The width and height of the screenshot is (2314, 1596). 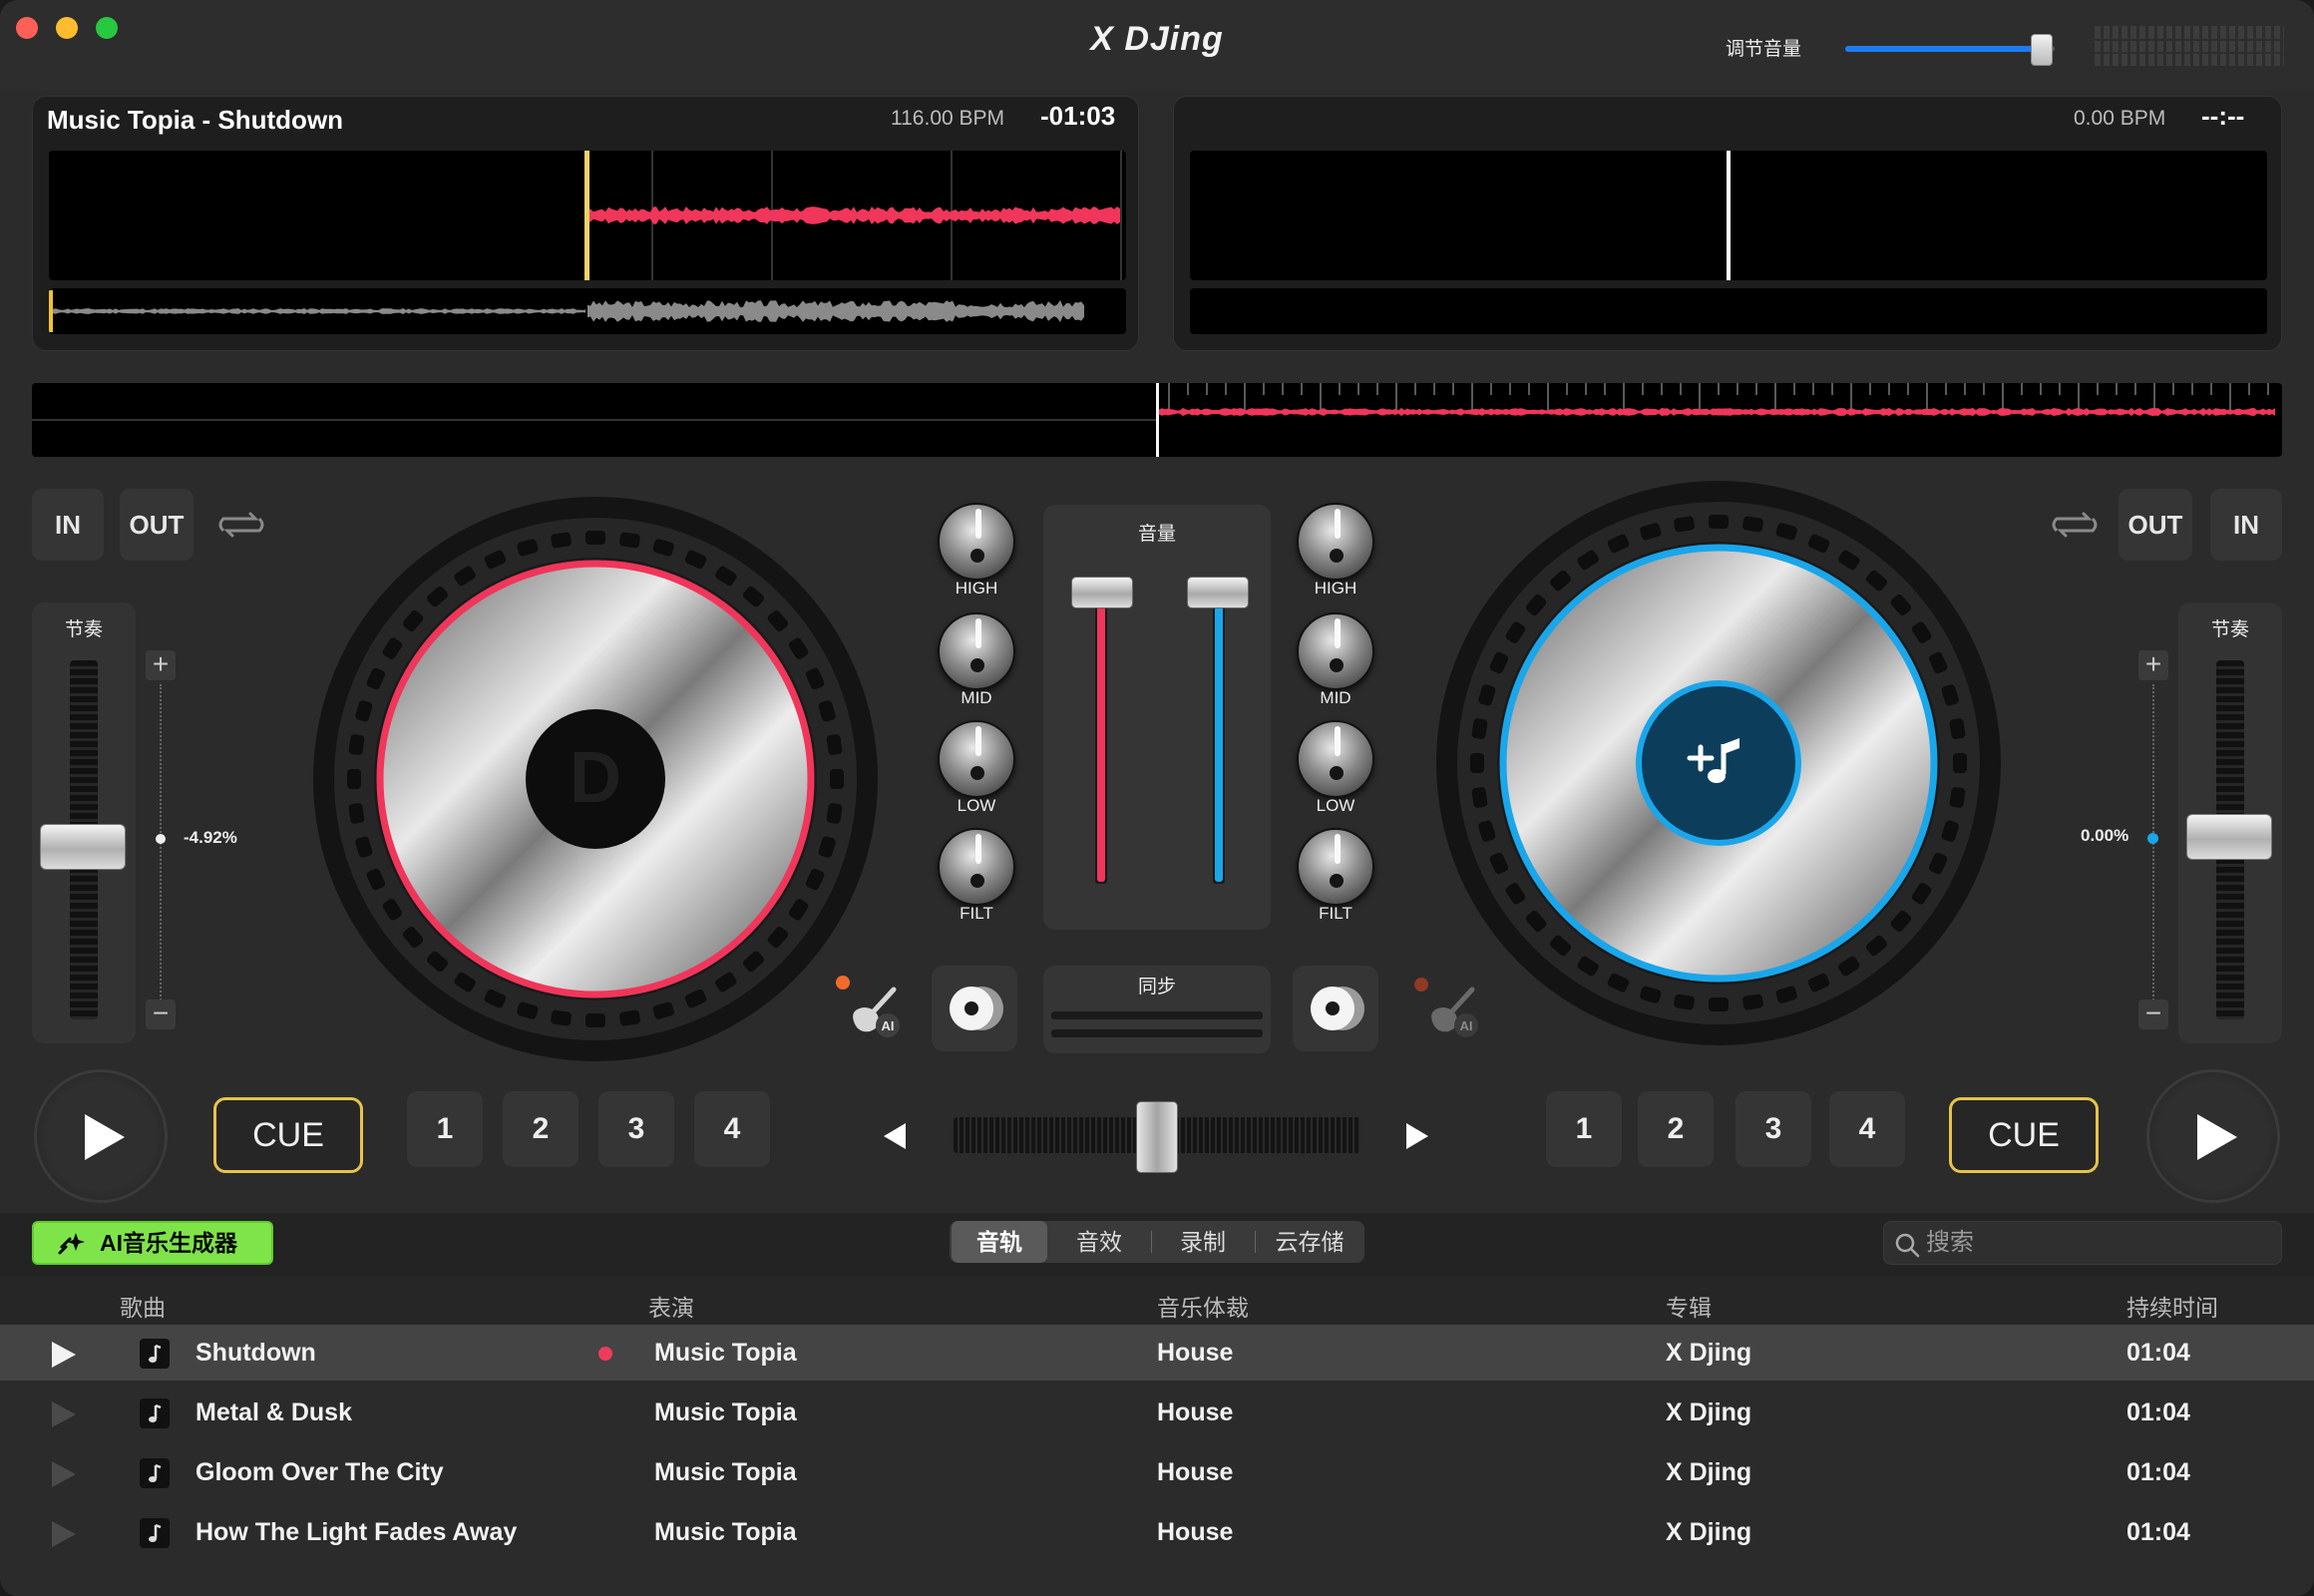 I want to click on sync-panel: 同步, so click(x=1157, y=1009).